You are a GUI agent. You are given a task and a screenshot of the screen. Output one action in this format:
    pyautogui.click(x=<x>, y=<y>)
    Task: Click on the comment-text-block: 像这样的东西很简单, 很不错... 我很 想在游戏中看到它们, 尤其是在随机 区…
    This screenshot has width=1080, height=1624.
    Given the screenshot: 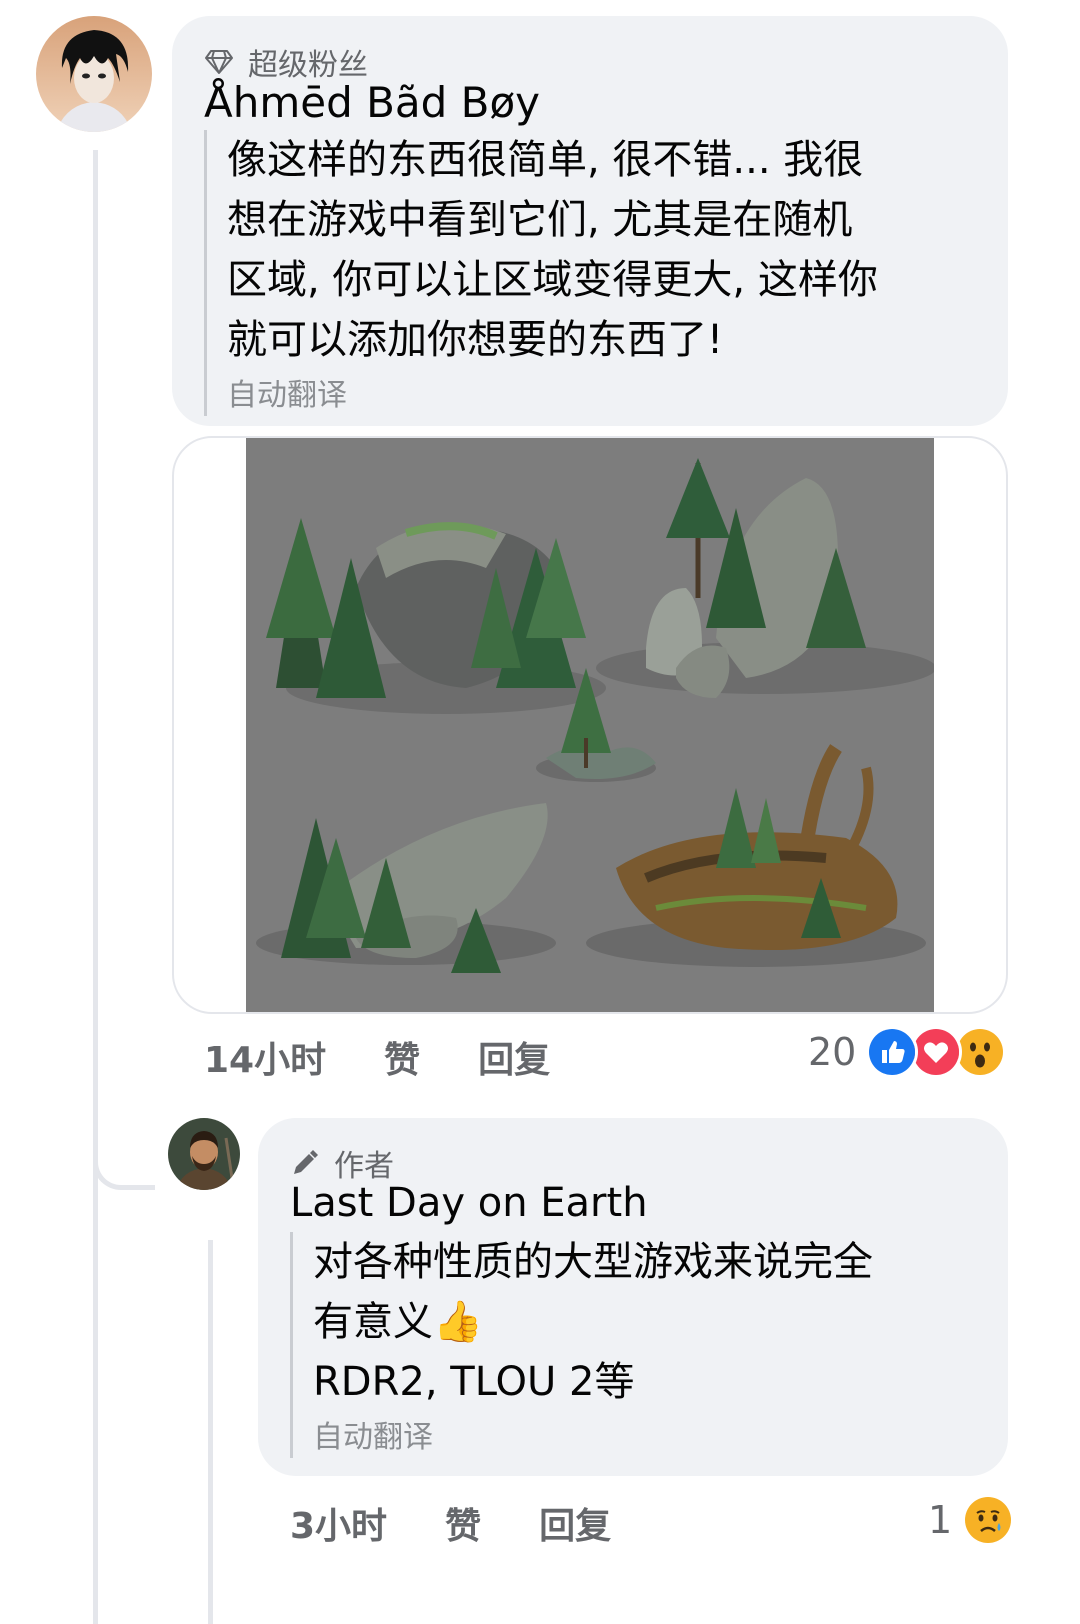 What is the action you would take?
    pyautogui.click(x=600, y=273)
    